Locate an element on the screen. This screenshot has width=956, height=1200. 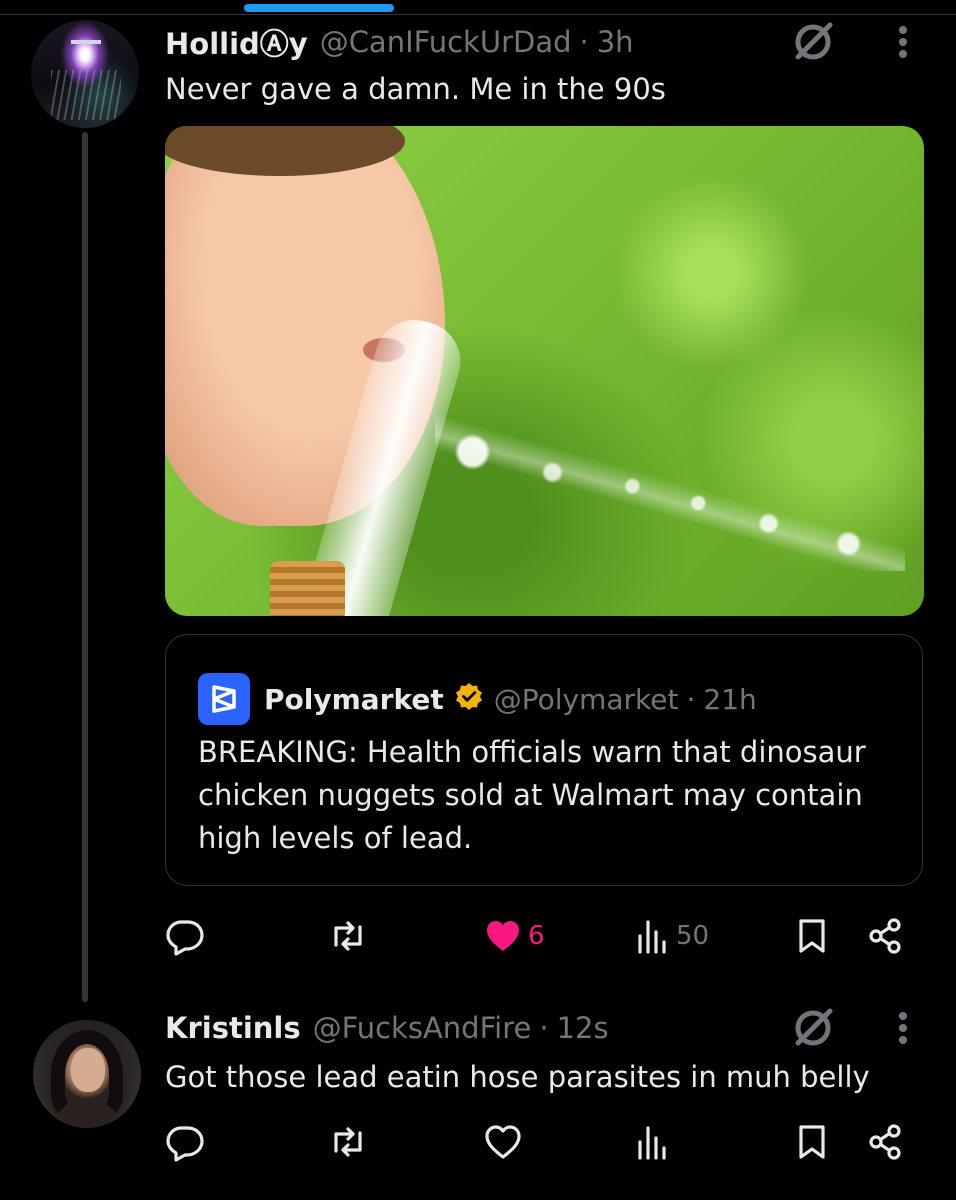
heart-filled-icon is located at coordinates (503, 936).